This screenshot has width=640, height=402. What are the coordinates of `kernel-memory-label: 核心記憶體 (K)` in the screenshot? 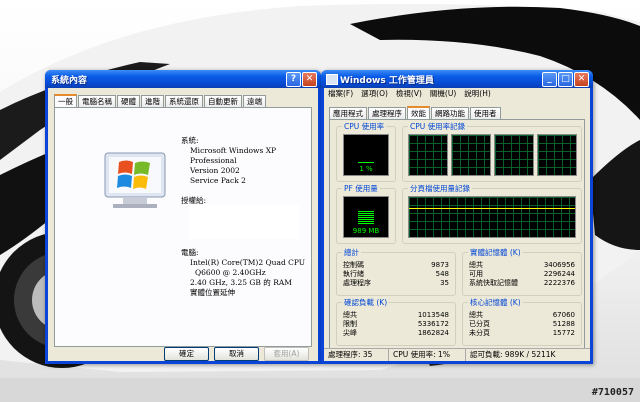 It's located at (495, 302).